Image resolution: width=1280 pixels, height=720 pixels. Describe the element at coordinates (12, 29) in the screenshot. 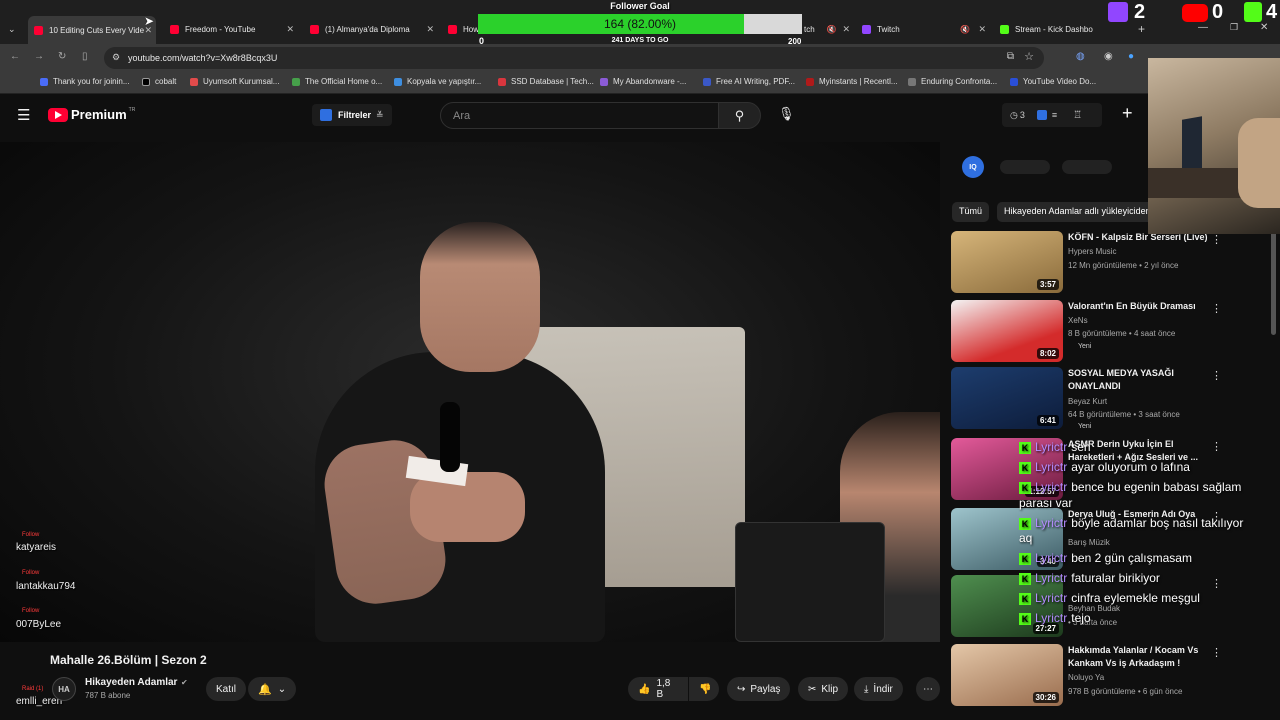

I see `tab-list-chevron-icon: ⌄` at that location.